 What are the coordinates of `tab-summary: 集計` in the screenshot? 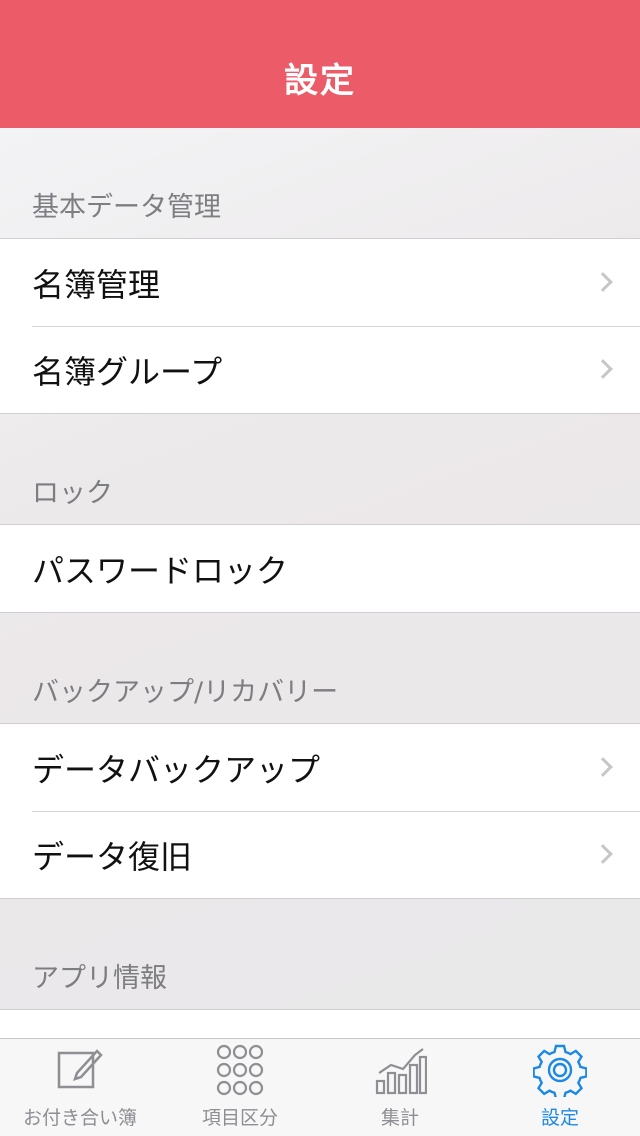 It's located at (400, 1087).